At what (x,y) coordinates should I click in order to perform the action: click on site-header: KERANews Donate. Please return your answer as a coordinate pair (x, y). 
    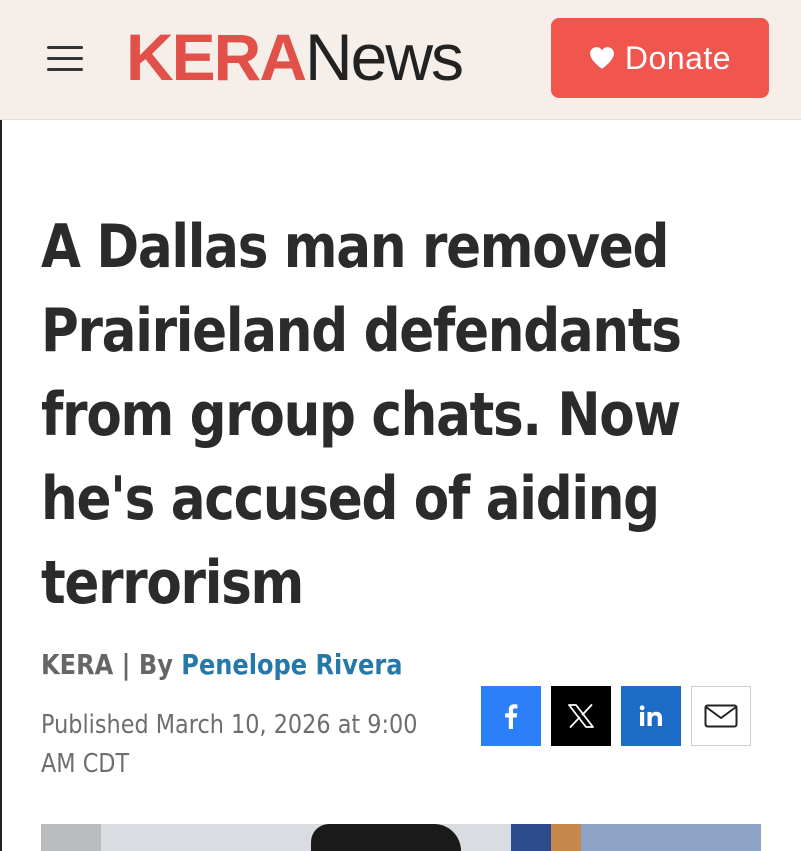
    Looking at the image, I should click on (400, 60).